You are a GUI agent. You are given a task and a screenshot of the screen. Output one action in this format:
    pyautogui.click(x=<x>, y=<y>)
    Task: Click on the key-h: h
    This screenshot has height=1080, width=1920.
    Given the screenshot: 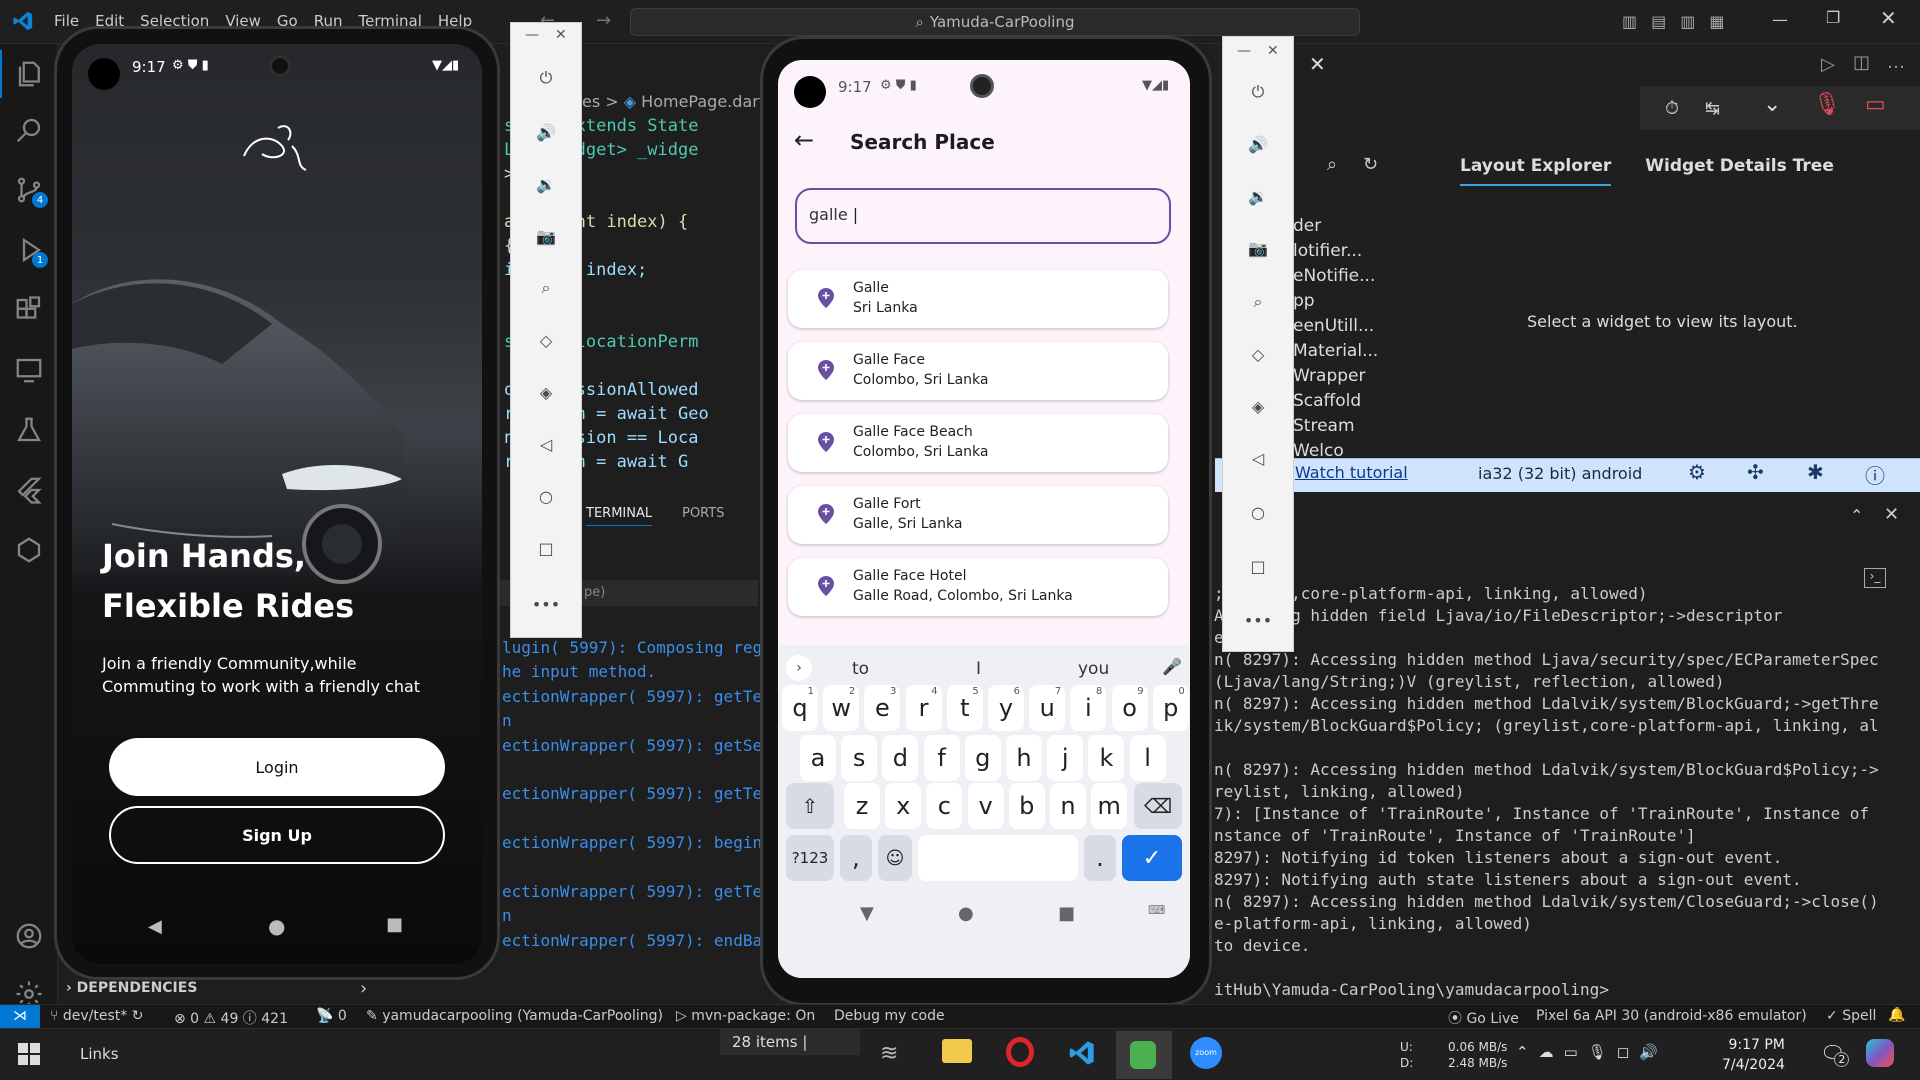 What is the action you would take?
    pyautogui.click(x=1024, y=758)
    